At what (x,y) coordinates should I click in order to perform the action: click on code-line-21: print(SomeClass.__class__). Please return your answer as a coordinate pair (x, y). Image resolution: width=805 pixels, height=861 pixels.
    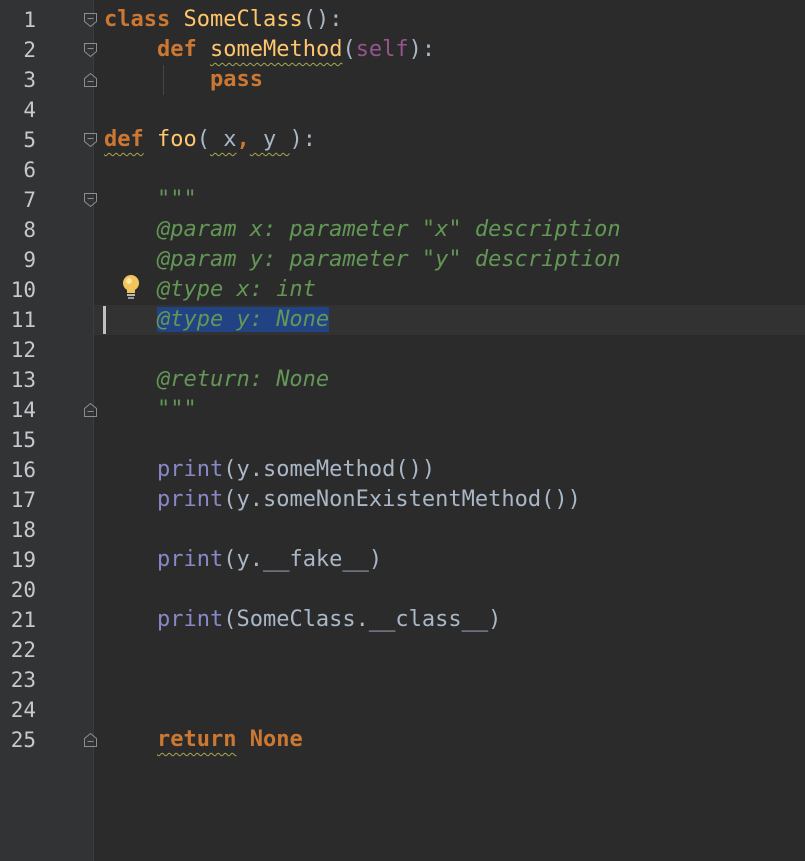
    Looking at the image, I should click on (302, 620).